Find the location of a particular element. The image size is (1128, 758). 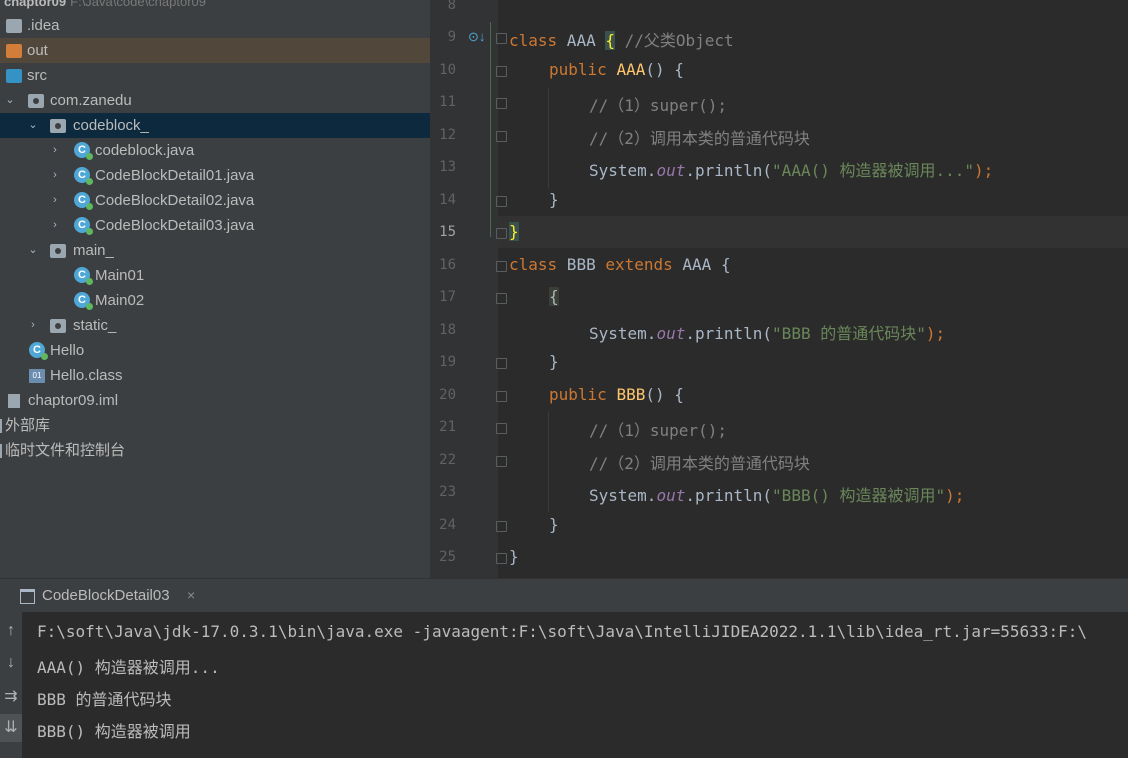

package-icon is located at coordinates (58, 326).